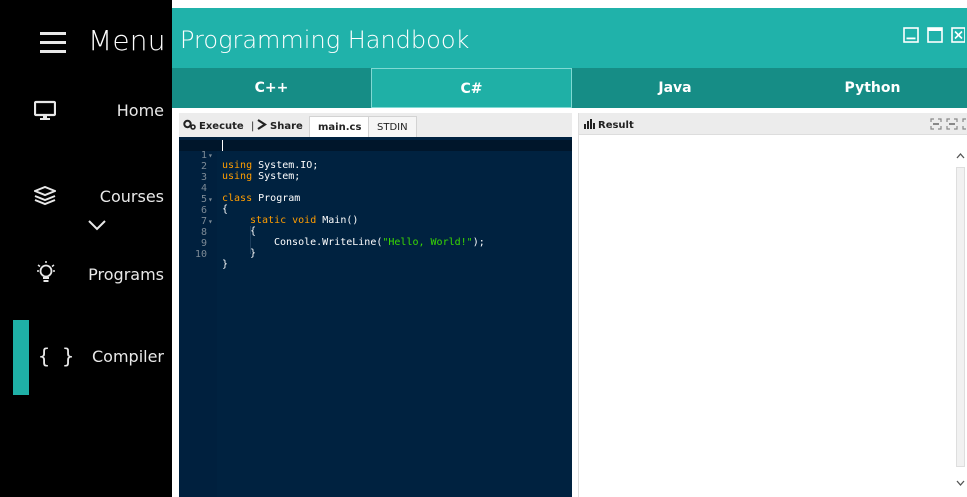 Image resolution: width=967 pixels, height=497 pixels. I want to click on scroll-down-icon, so click(960, 483).